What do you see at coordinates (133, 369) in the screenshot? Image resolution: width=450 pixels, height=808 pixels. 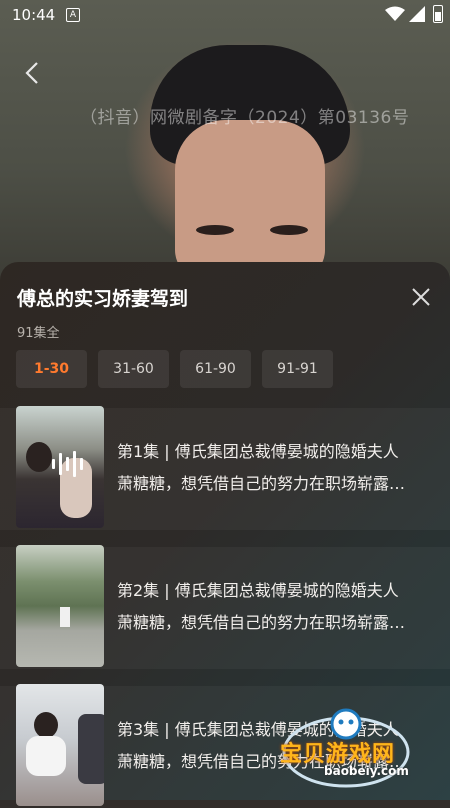 I see `tab-range-31-60: 31-60` at bounding box center [133, 369].